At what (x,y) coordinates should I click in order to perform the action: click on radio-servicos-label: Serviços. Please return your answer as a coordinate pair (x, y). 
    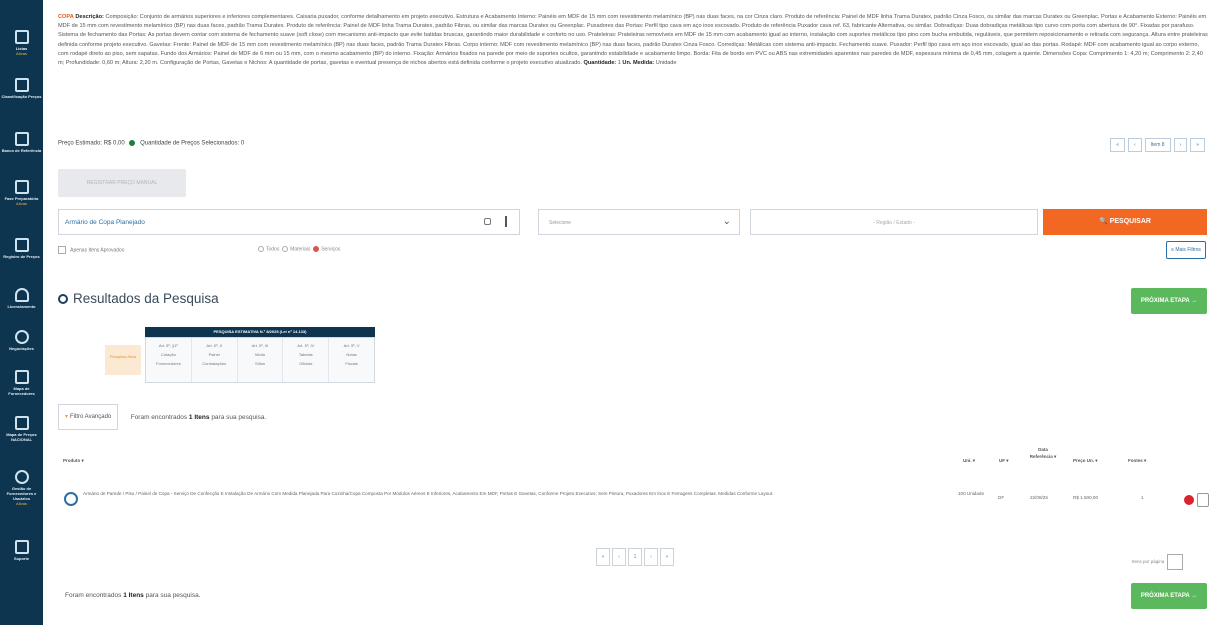
    Looking at the image, I should click on (331, 249).